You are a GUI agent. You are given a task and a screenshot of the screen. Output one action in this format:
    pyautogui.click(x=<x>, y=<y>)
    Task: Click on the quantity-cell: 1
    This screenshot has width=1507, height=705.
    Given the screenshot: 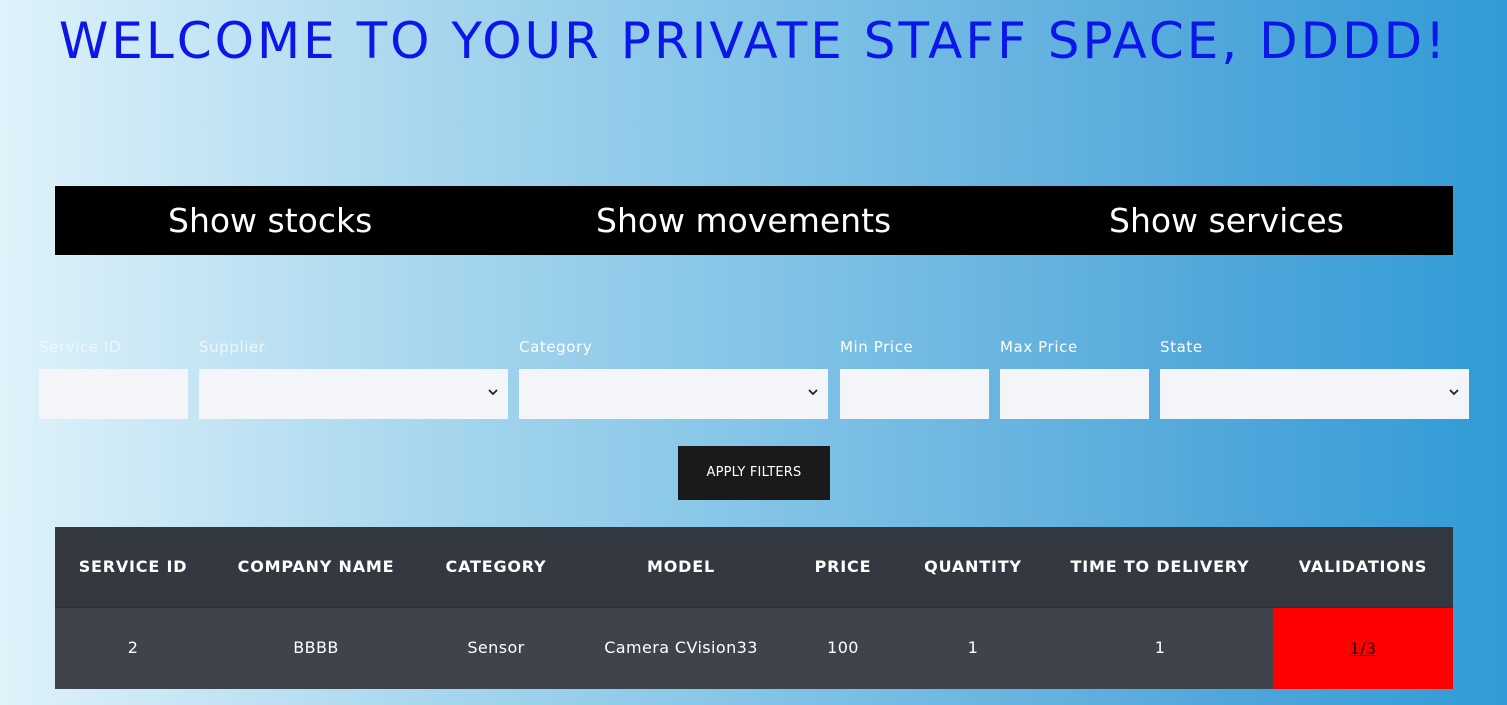 What is the action you would take?
    pyautogui.click(x=973, y=647)
    